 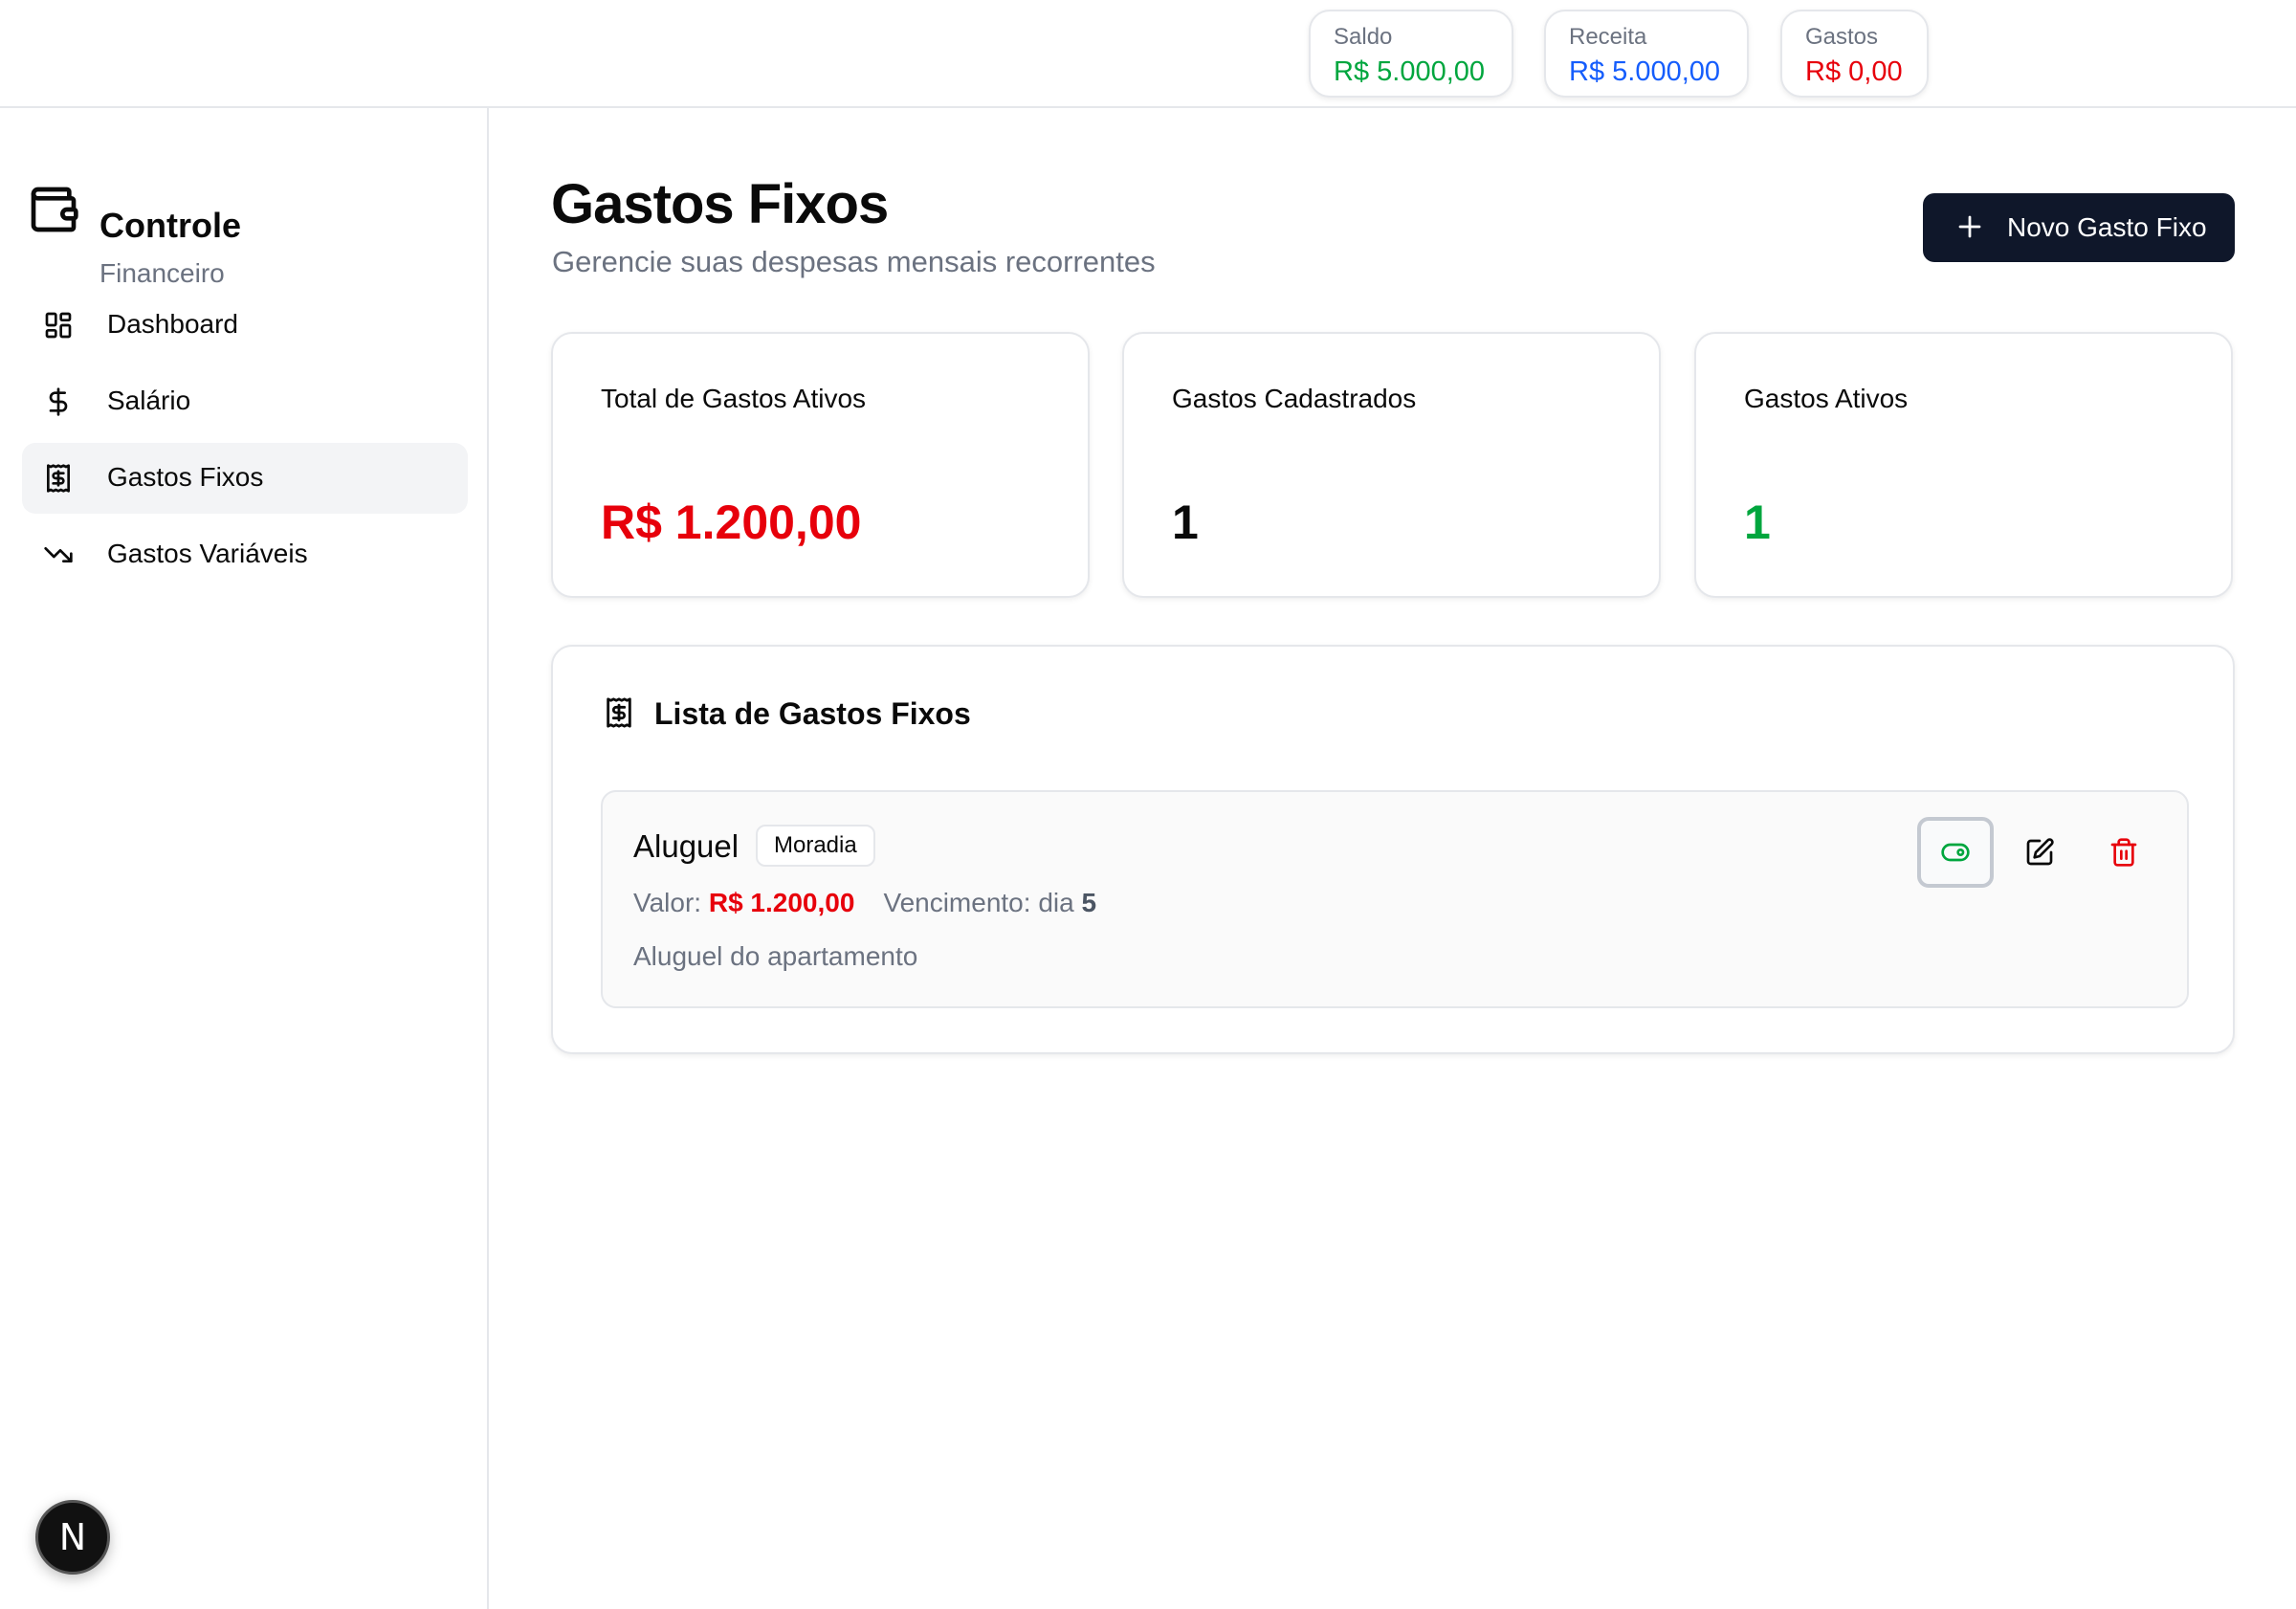 What do you see at coordinates (813, 713) in the screenshot?
I see `list-title: Lista de Gastos Fixos` at bounding box center [813, 713].